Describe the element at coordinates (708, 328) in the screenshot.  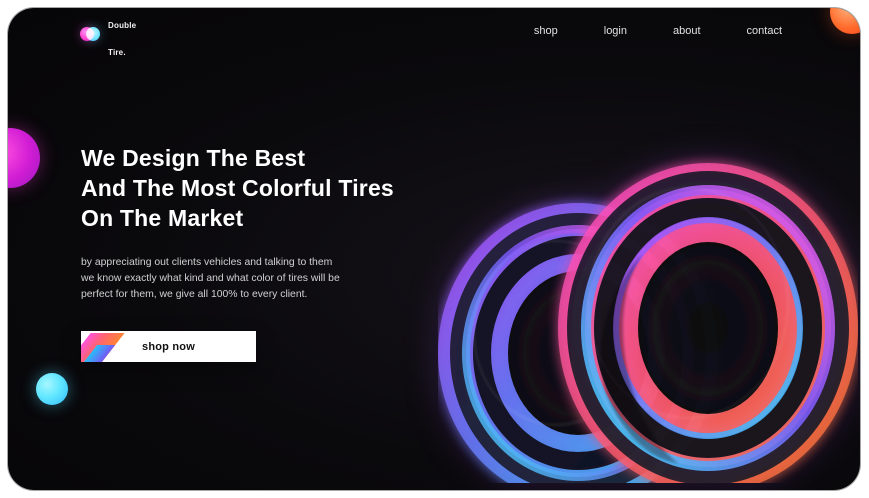
I see `tire-right-inner` at that location.